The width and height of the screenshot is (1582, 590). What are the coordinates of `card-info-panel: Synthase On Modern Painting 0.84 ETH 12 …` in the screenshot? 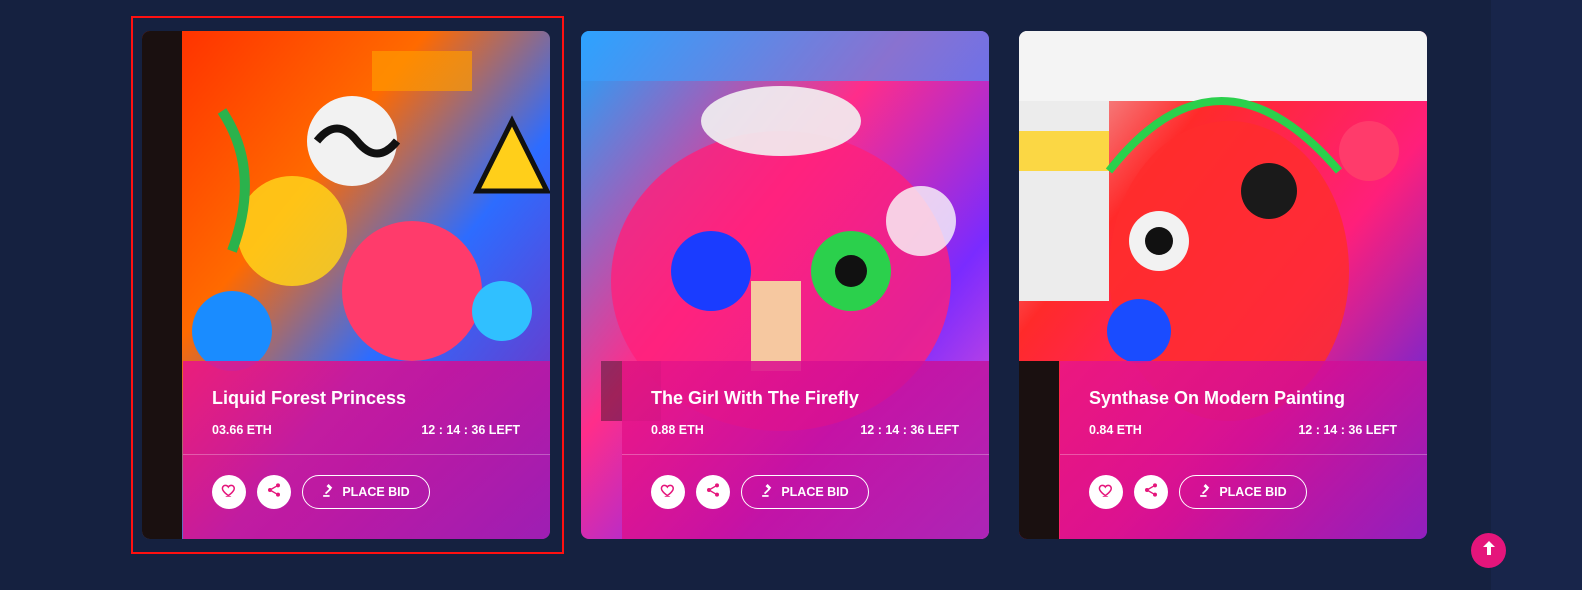 It's located at (1243, 450).